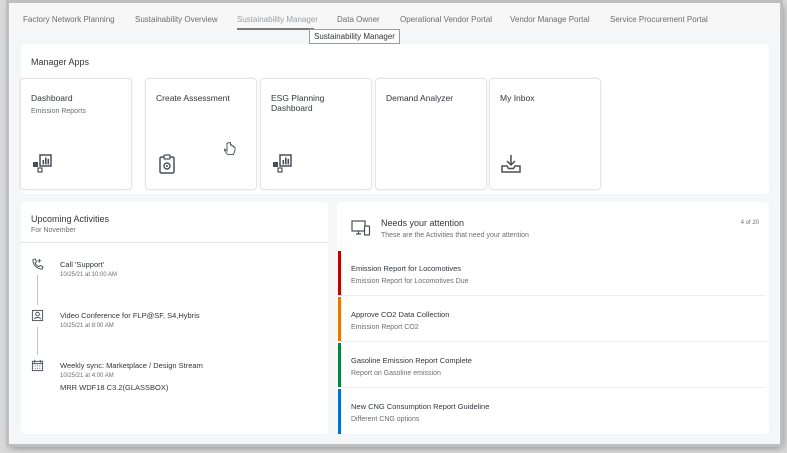 This screenshot has height=453, width=787. I want to click on calendar-icon, so click(37, 365).